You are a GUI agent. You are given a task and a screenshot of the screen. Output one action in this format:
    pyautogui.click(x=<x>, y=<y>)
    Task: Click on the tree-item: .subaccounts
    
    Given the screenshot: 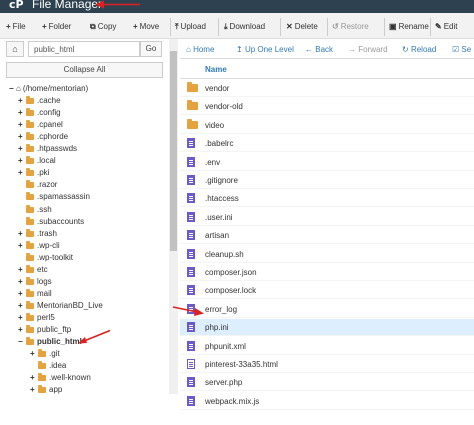 What is the action you would take?
    pyautogui.click(x=51, y=222)
    